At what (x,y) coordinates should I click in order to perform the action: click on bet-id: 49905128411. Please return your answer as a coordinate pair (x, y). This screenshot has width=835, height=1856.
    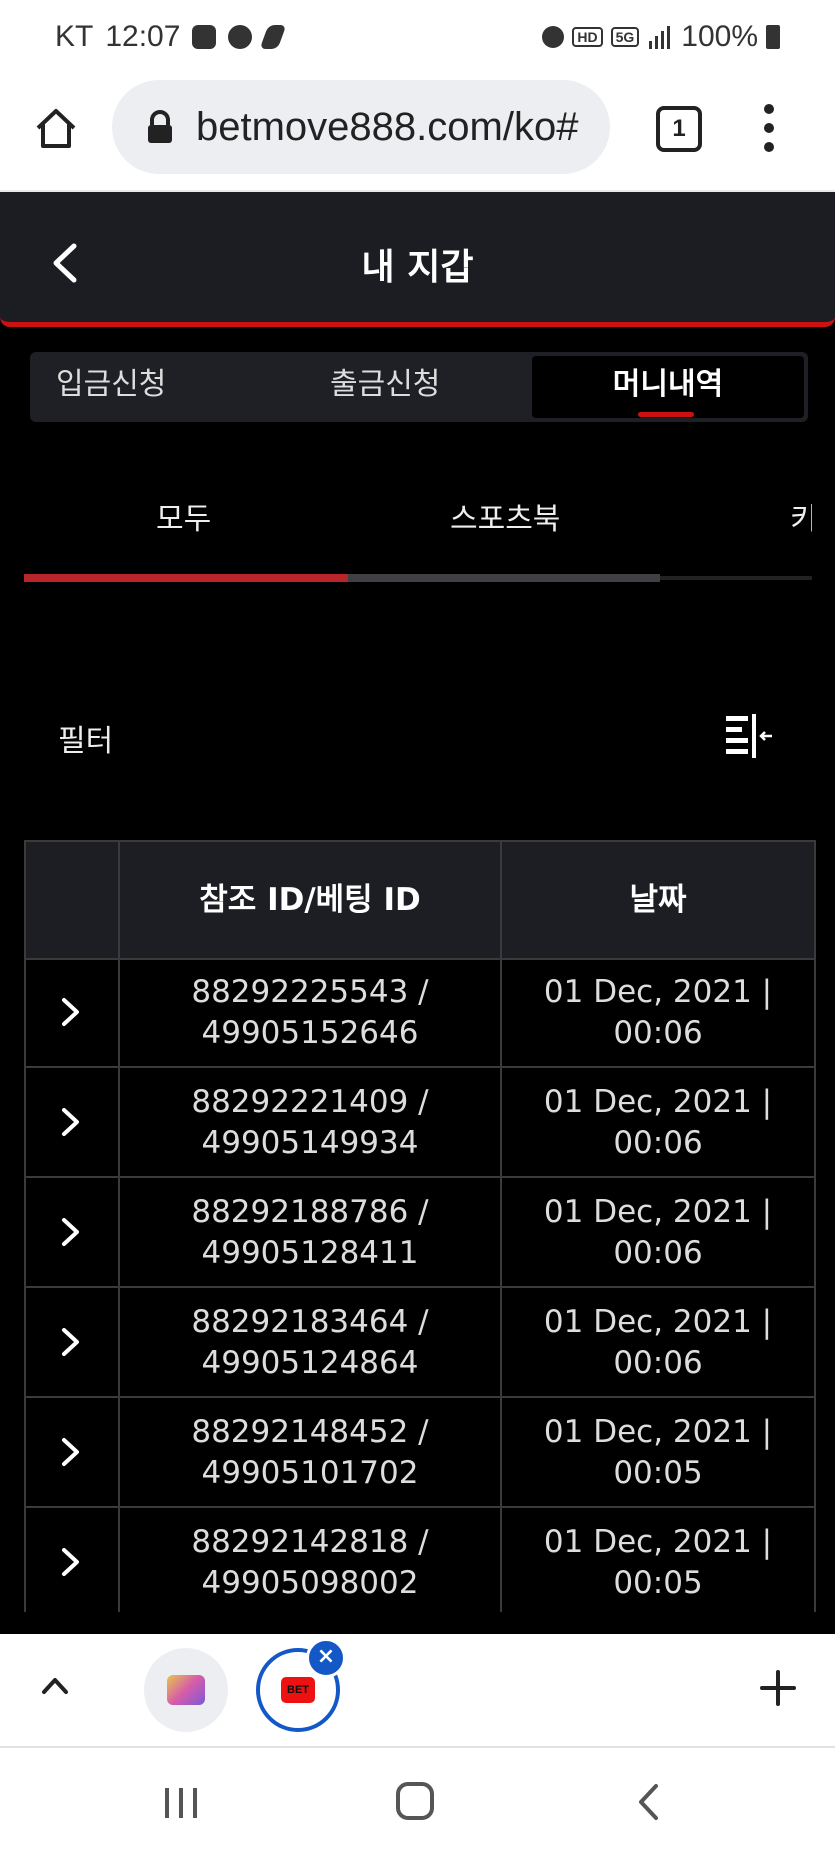
    Looking at the image, I should click on (310, 1253).